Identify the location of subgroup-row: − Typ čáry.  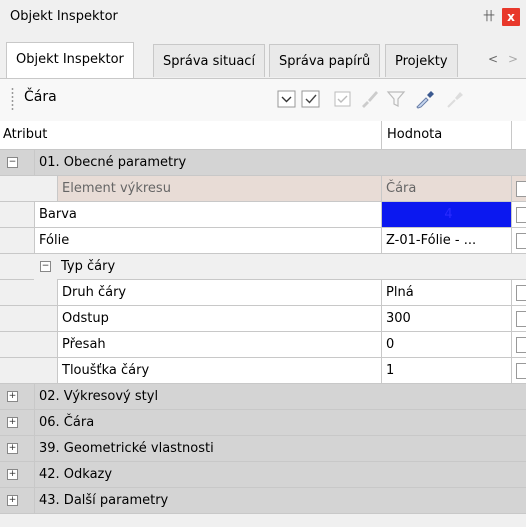
(263, 267).